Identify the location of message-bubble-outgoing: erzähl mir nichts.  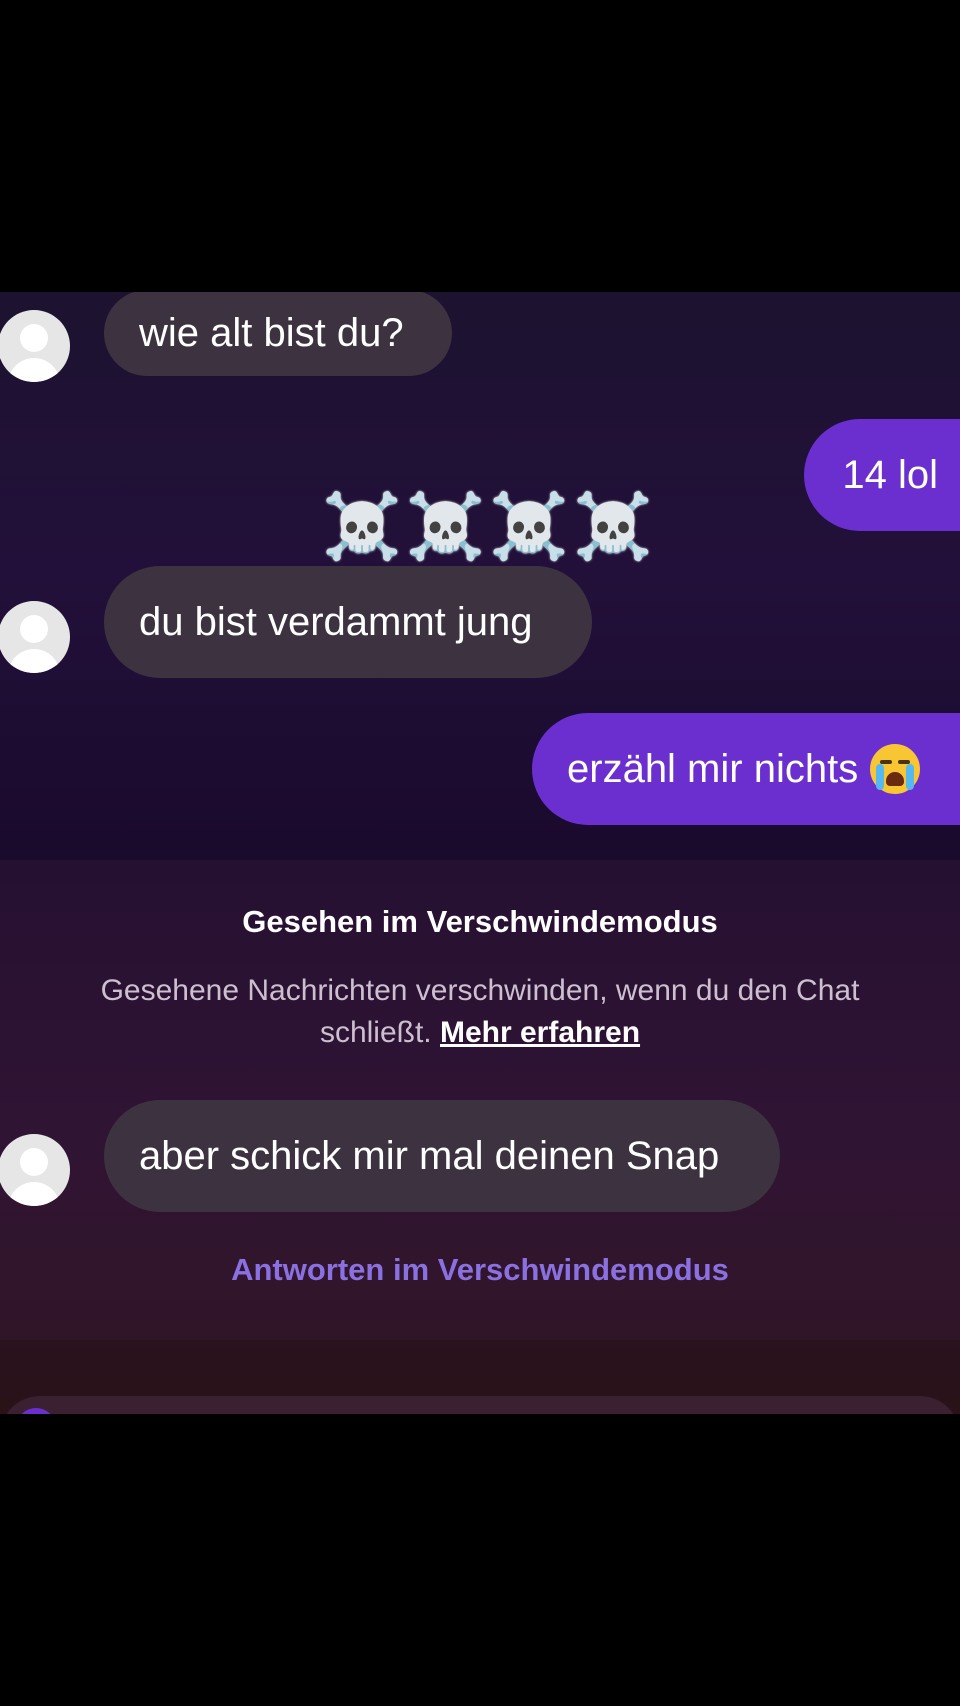
(746, 769).